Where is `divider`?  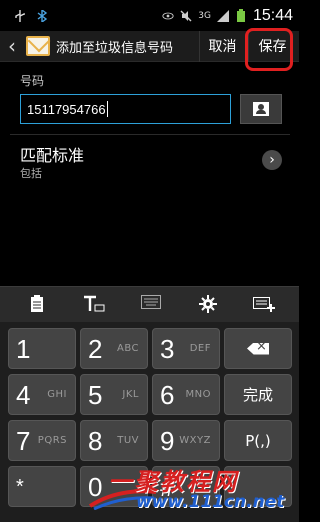 divider is located at coordinates (150, 134).